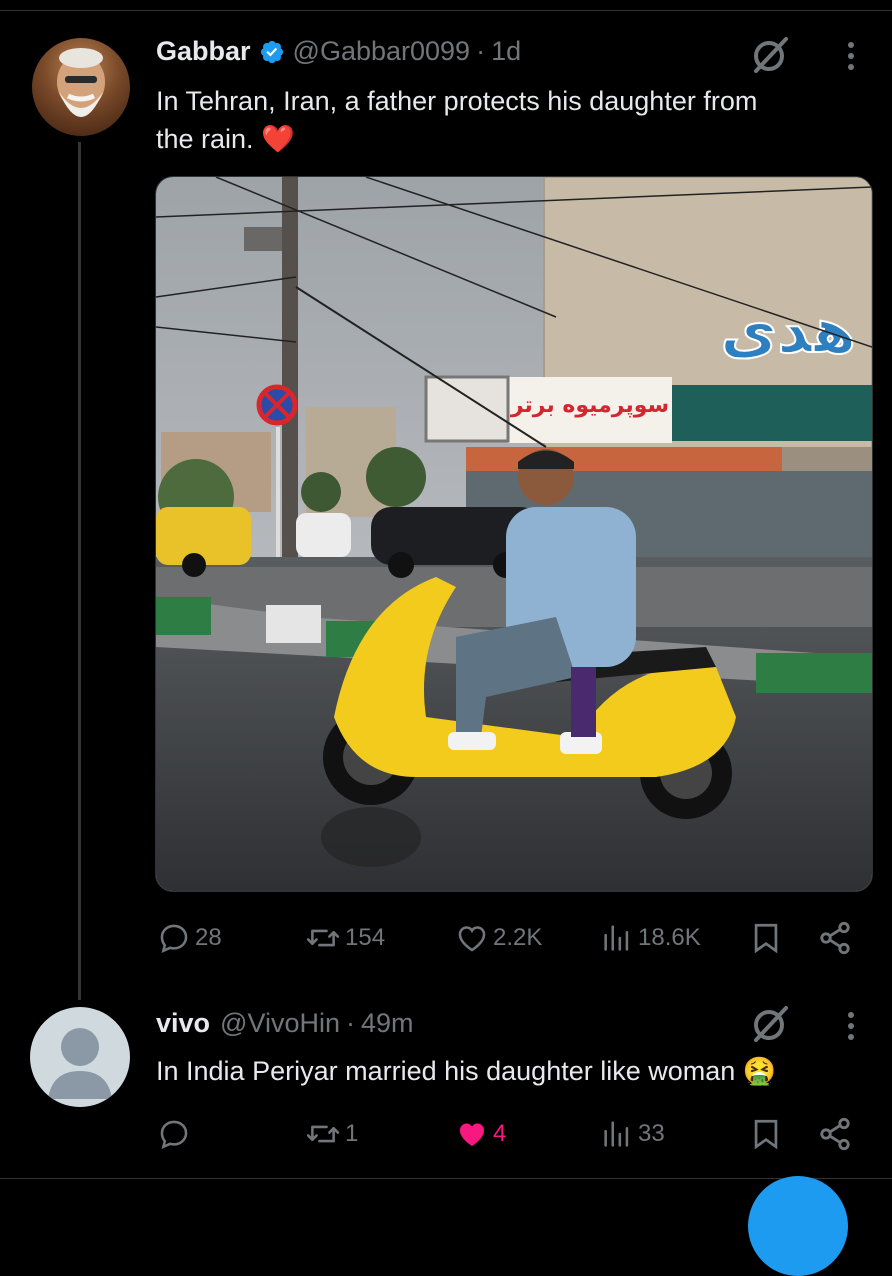 The image size is (892, 1276). What do you see at coordinates (271, 51) in the screenshot?
I see `verified-icon` at bounding box center [271, 51].